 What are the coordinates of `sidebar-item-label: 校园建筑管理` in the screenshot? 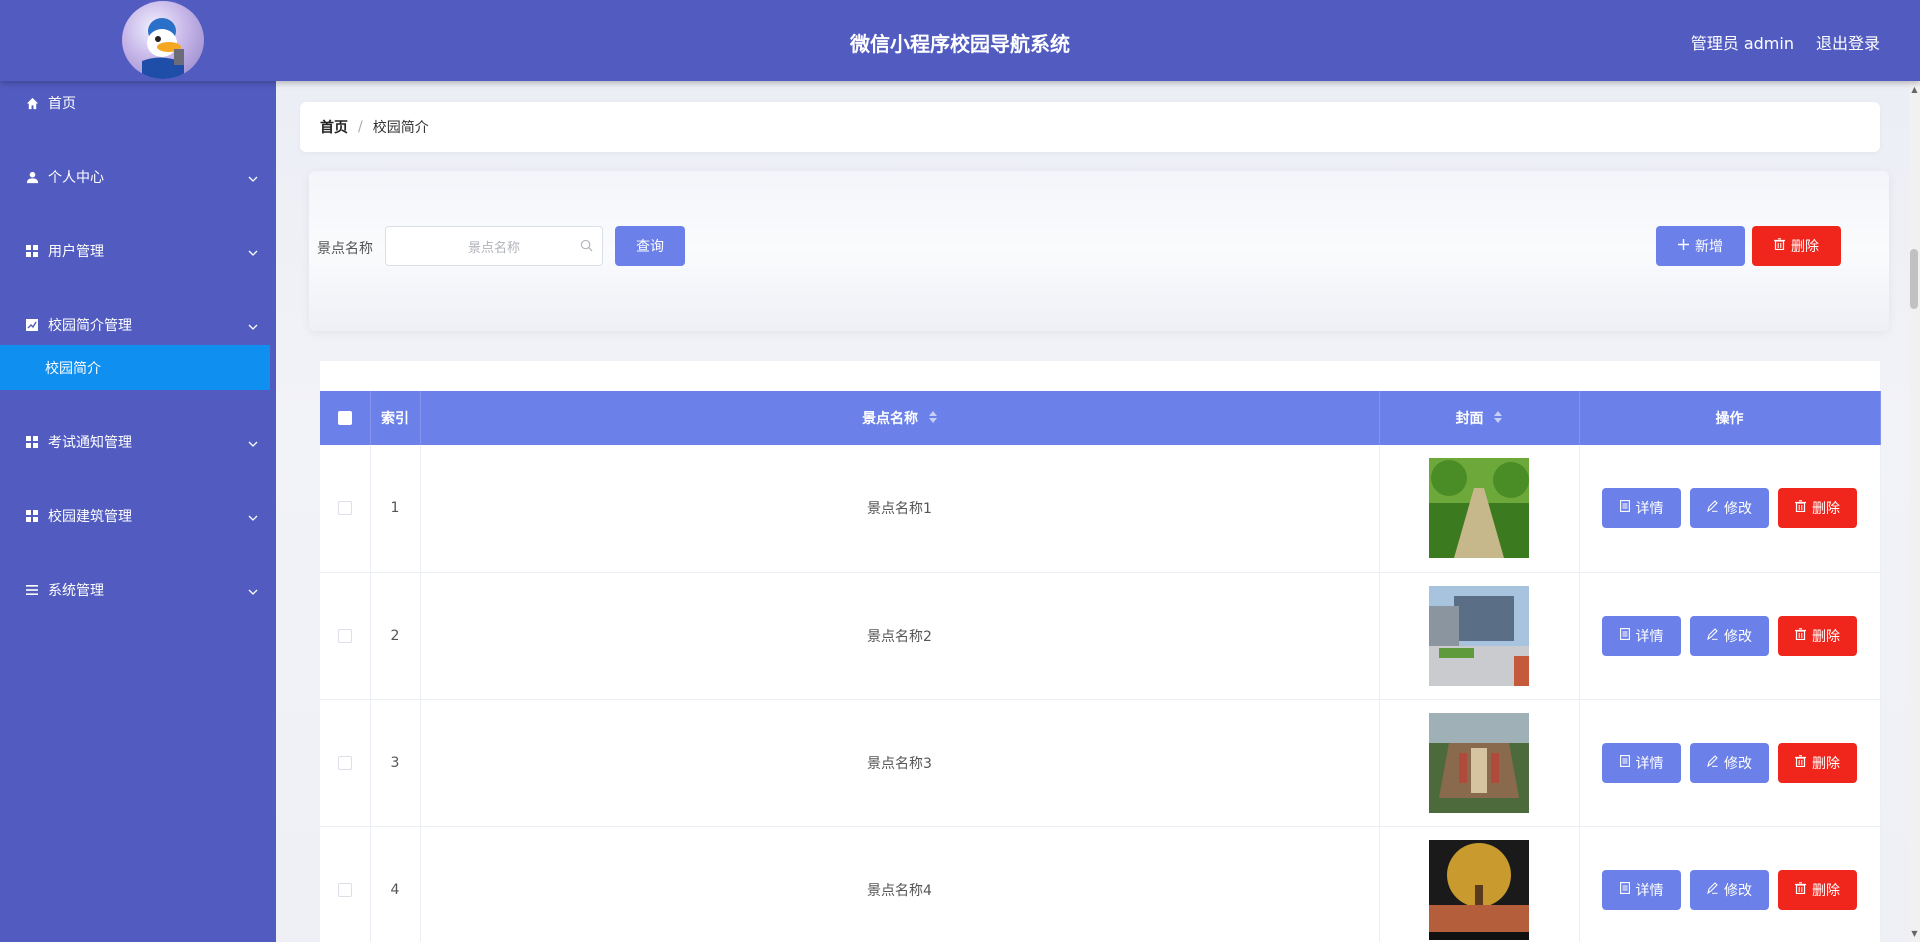 It's located at (90, 517).